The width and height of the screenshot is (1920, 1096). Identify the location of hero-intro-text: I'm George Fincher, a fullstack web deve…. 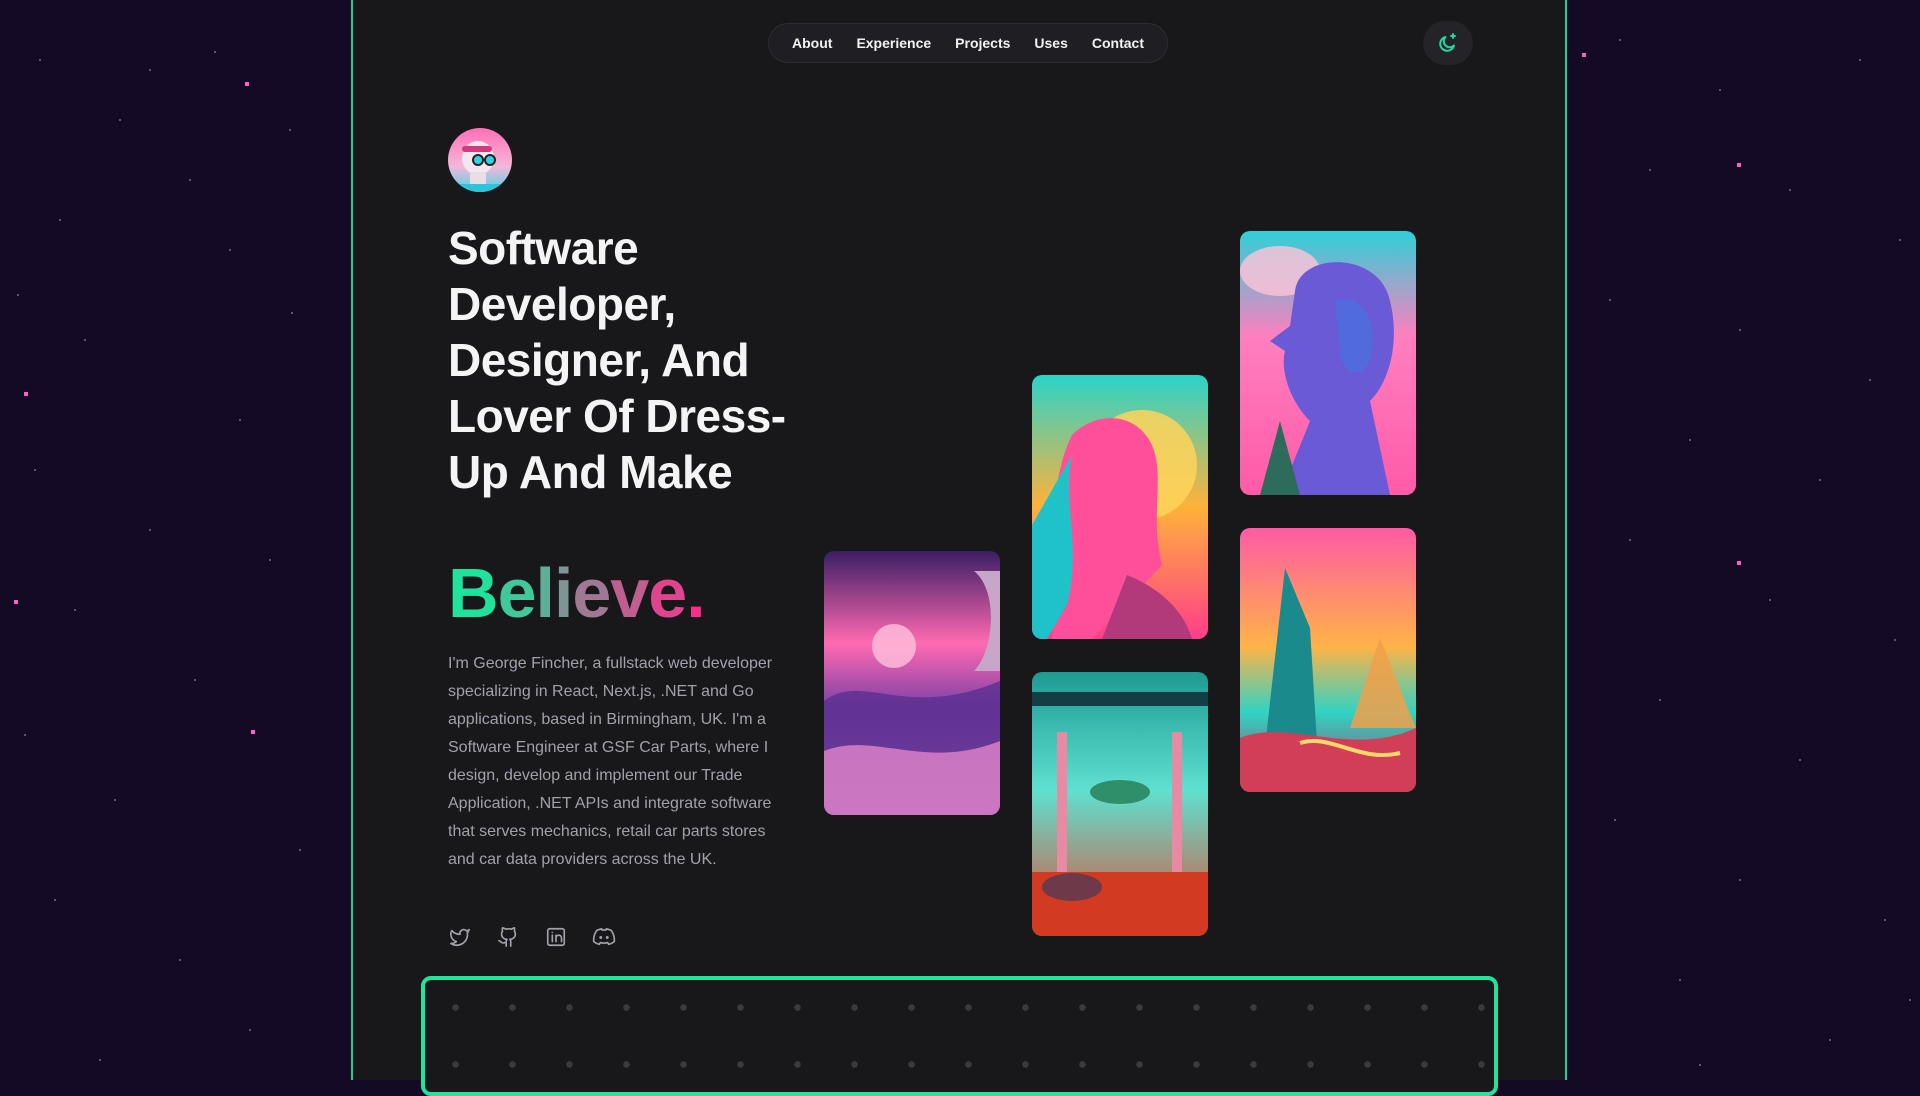
(610, 761).